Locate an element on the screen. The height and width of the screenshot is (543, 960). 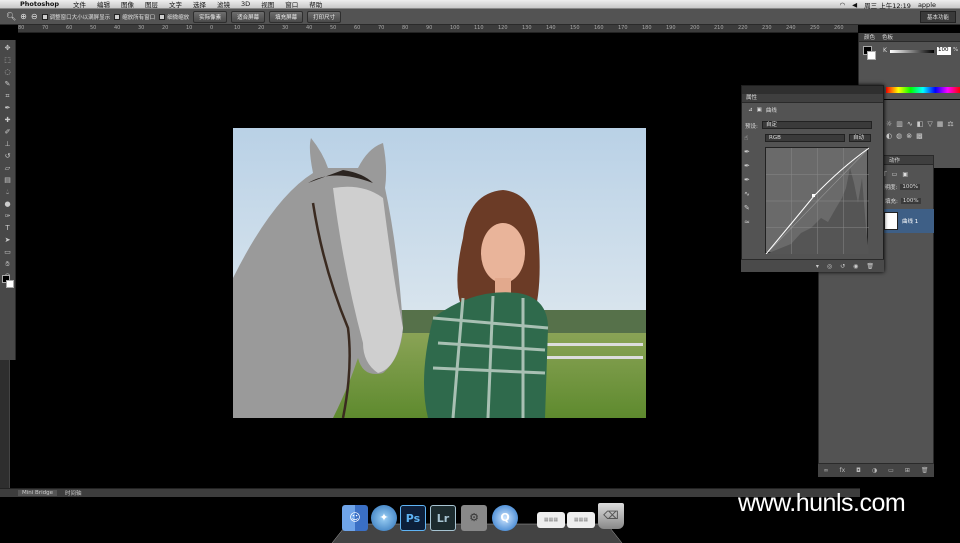
link-icon: ∞ is located at coordinates (826, 470).